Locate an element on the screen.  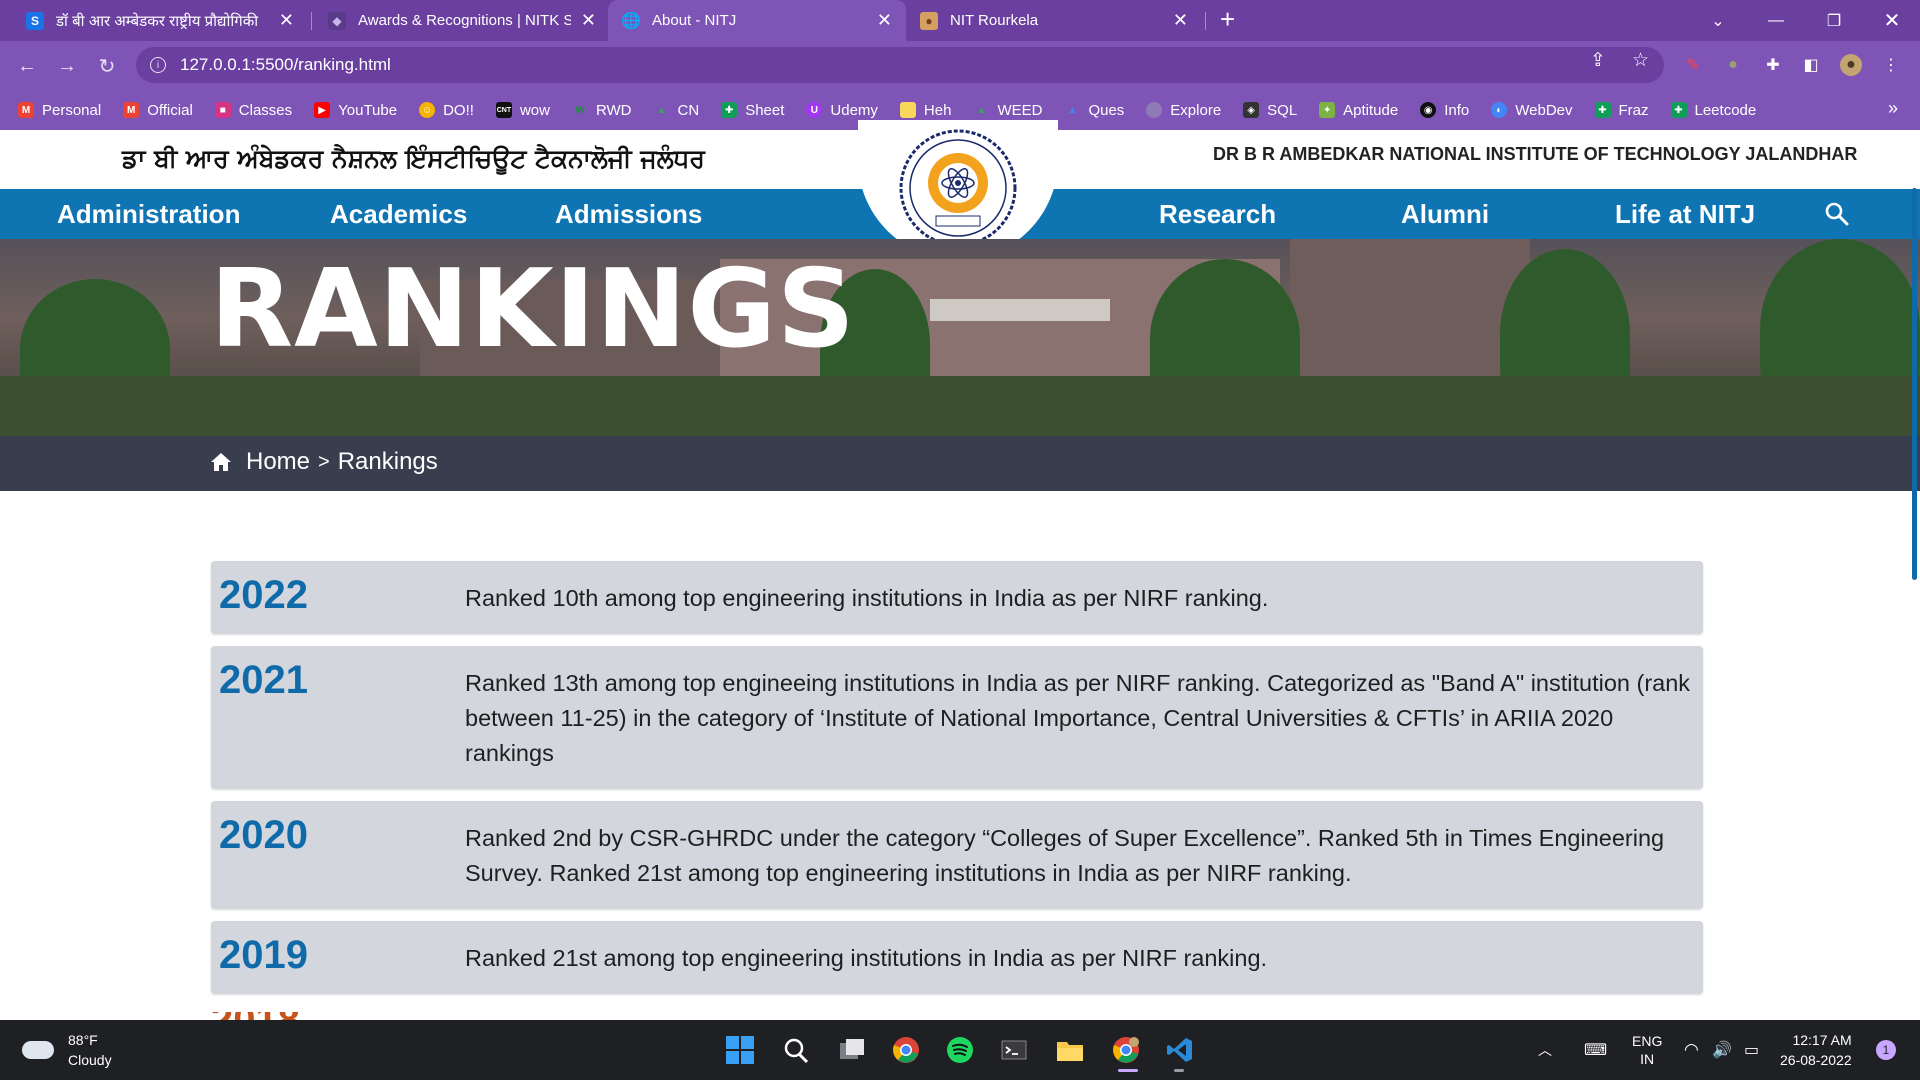
bookmark-label: Personal is located at coordinates (72, 110).